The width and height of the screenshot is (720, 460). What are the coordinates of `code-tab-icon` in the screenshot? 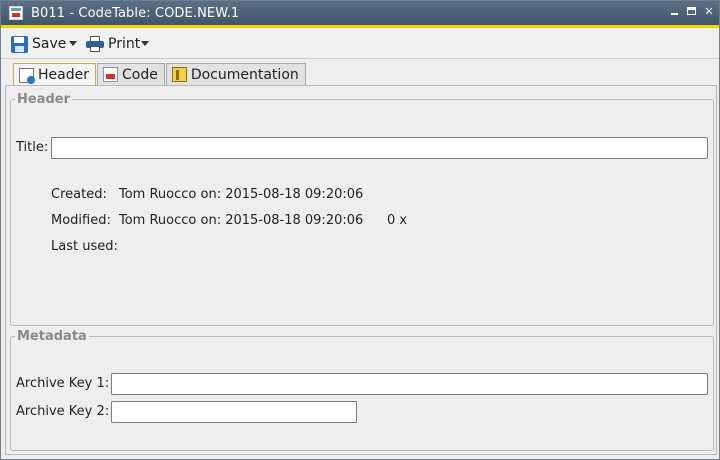 It's located at (110, 74).